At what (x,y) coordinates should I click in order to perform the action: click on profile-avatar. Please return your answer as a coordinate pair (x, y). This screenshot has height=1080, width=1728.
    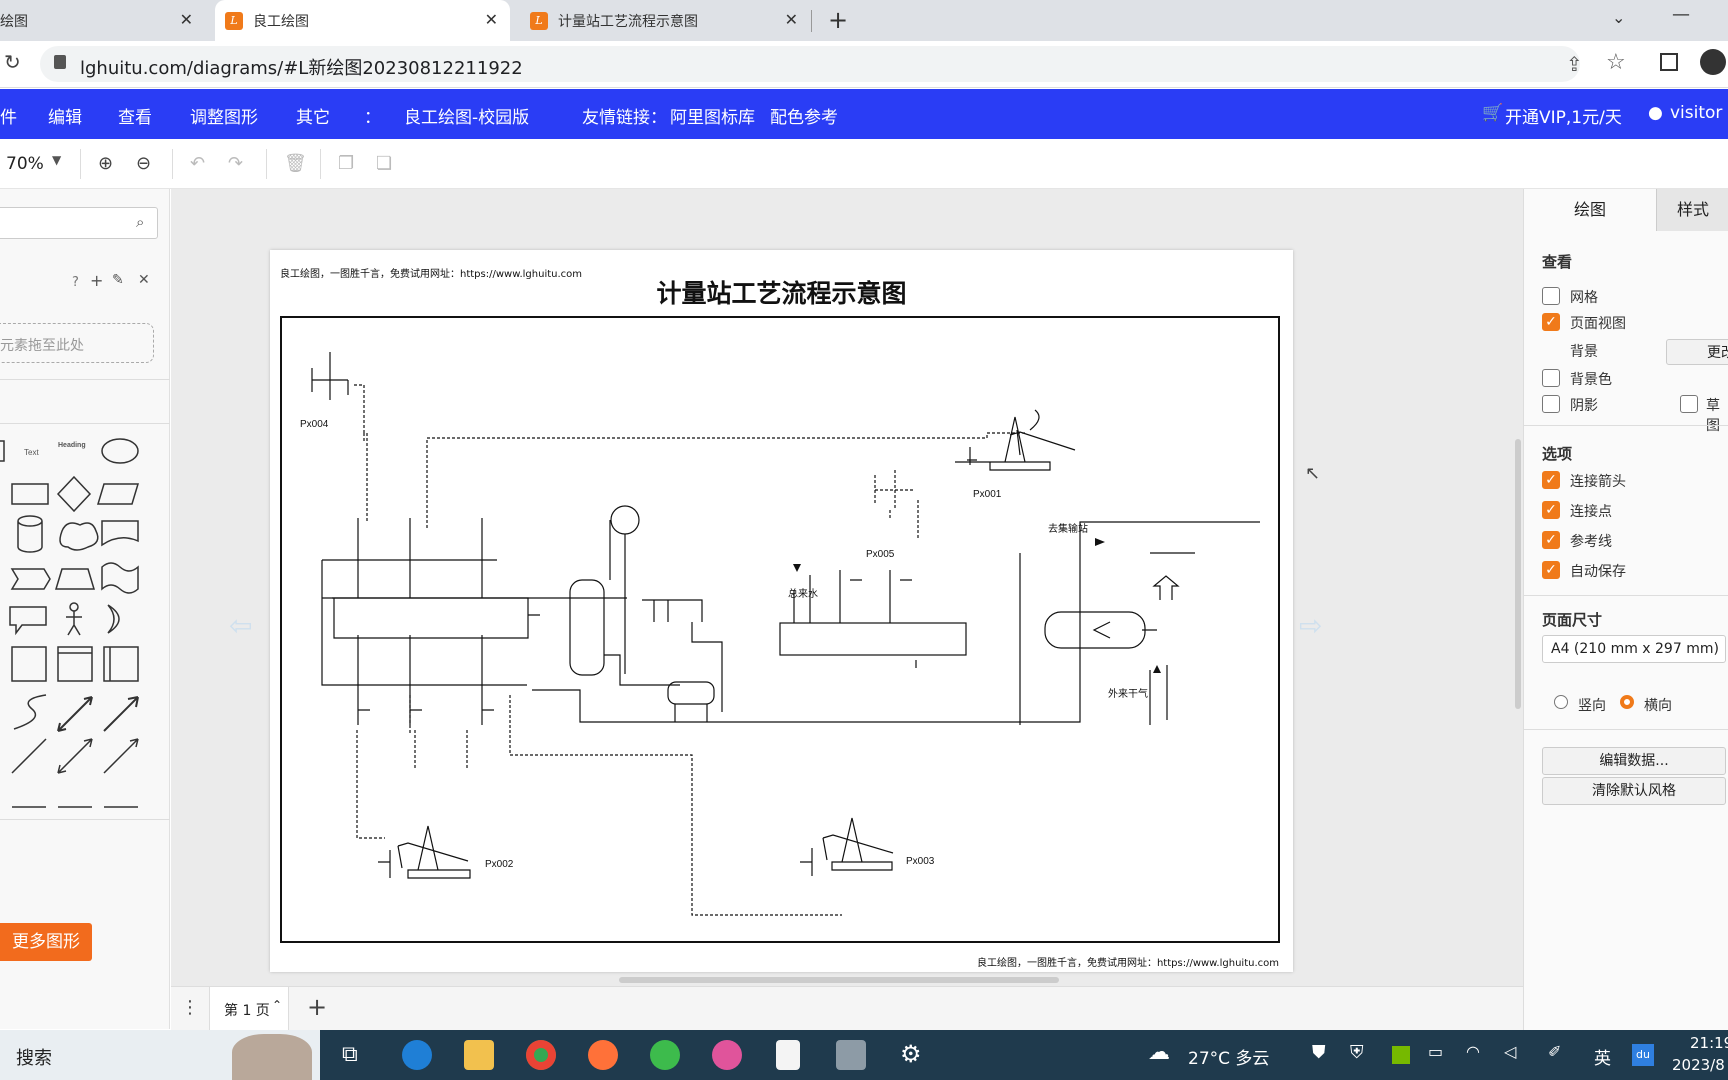
    Looking at the image, I should click on (1713, 62).